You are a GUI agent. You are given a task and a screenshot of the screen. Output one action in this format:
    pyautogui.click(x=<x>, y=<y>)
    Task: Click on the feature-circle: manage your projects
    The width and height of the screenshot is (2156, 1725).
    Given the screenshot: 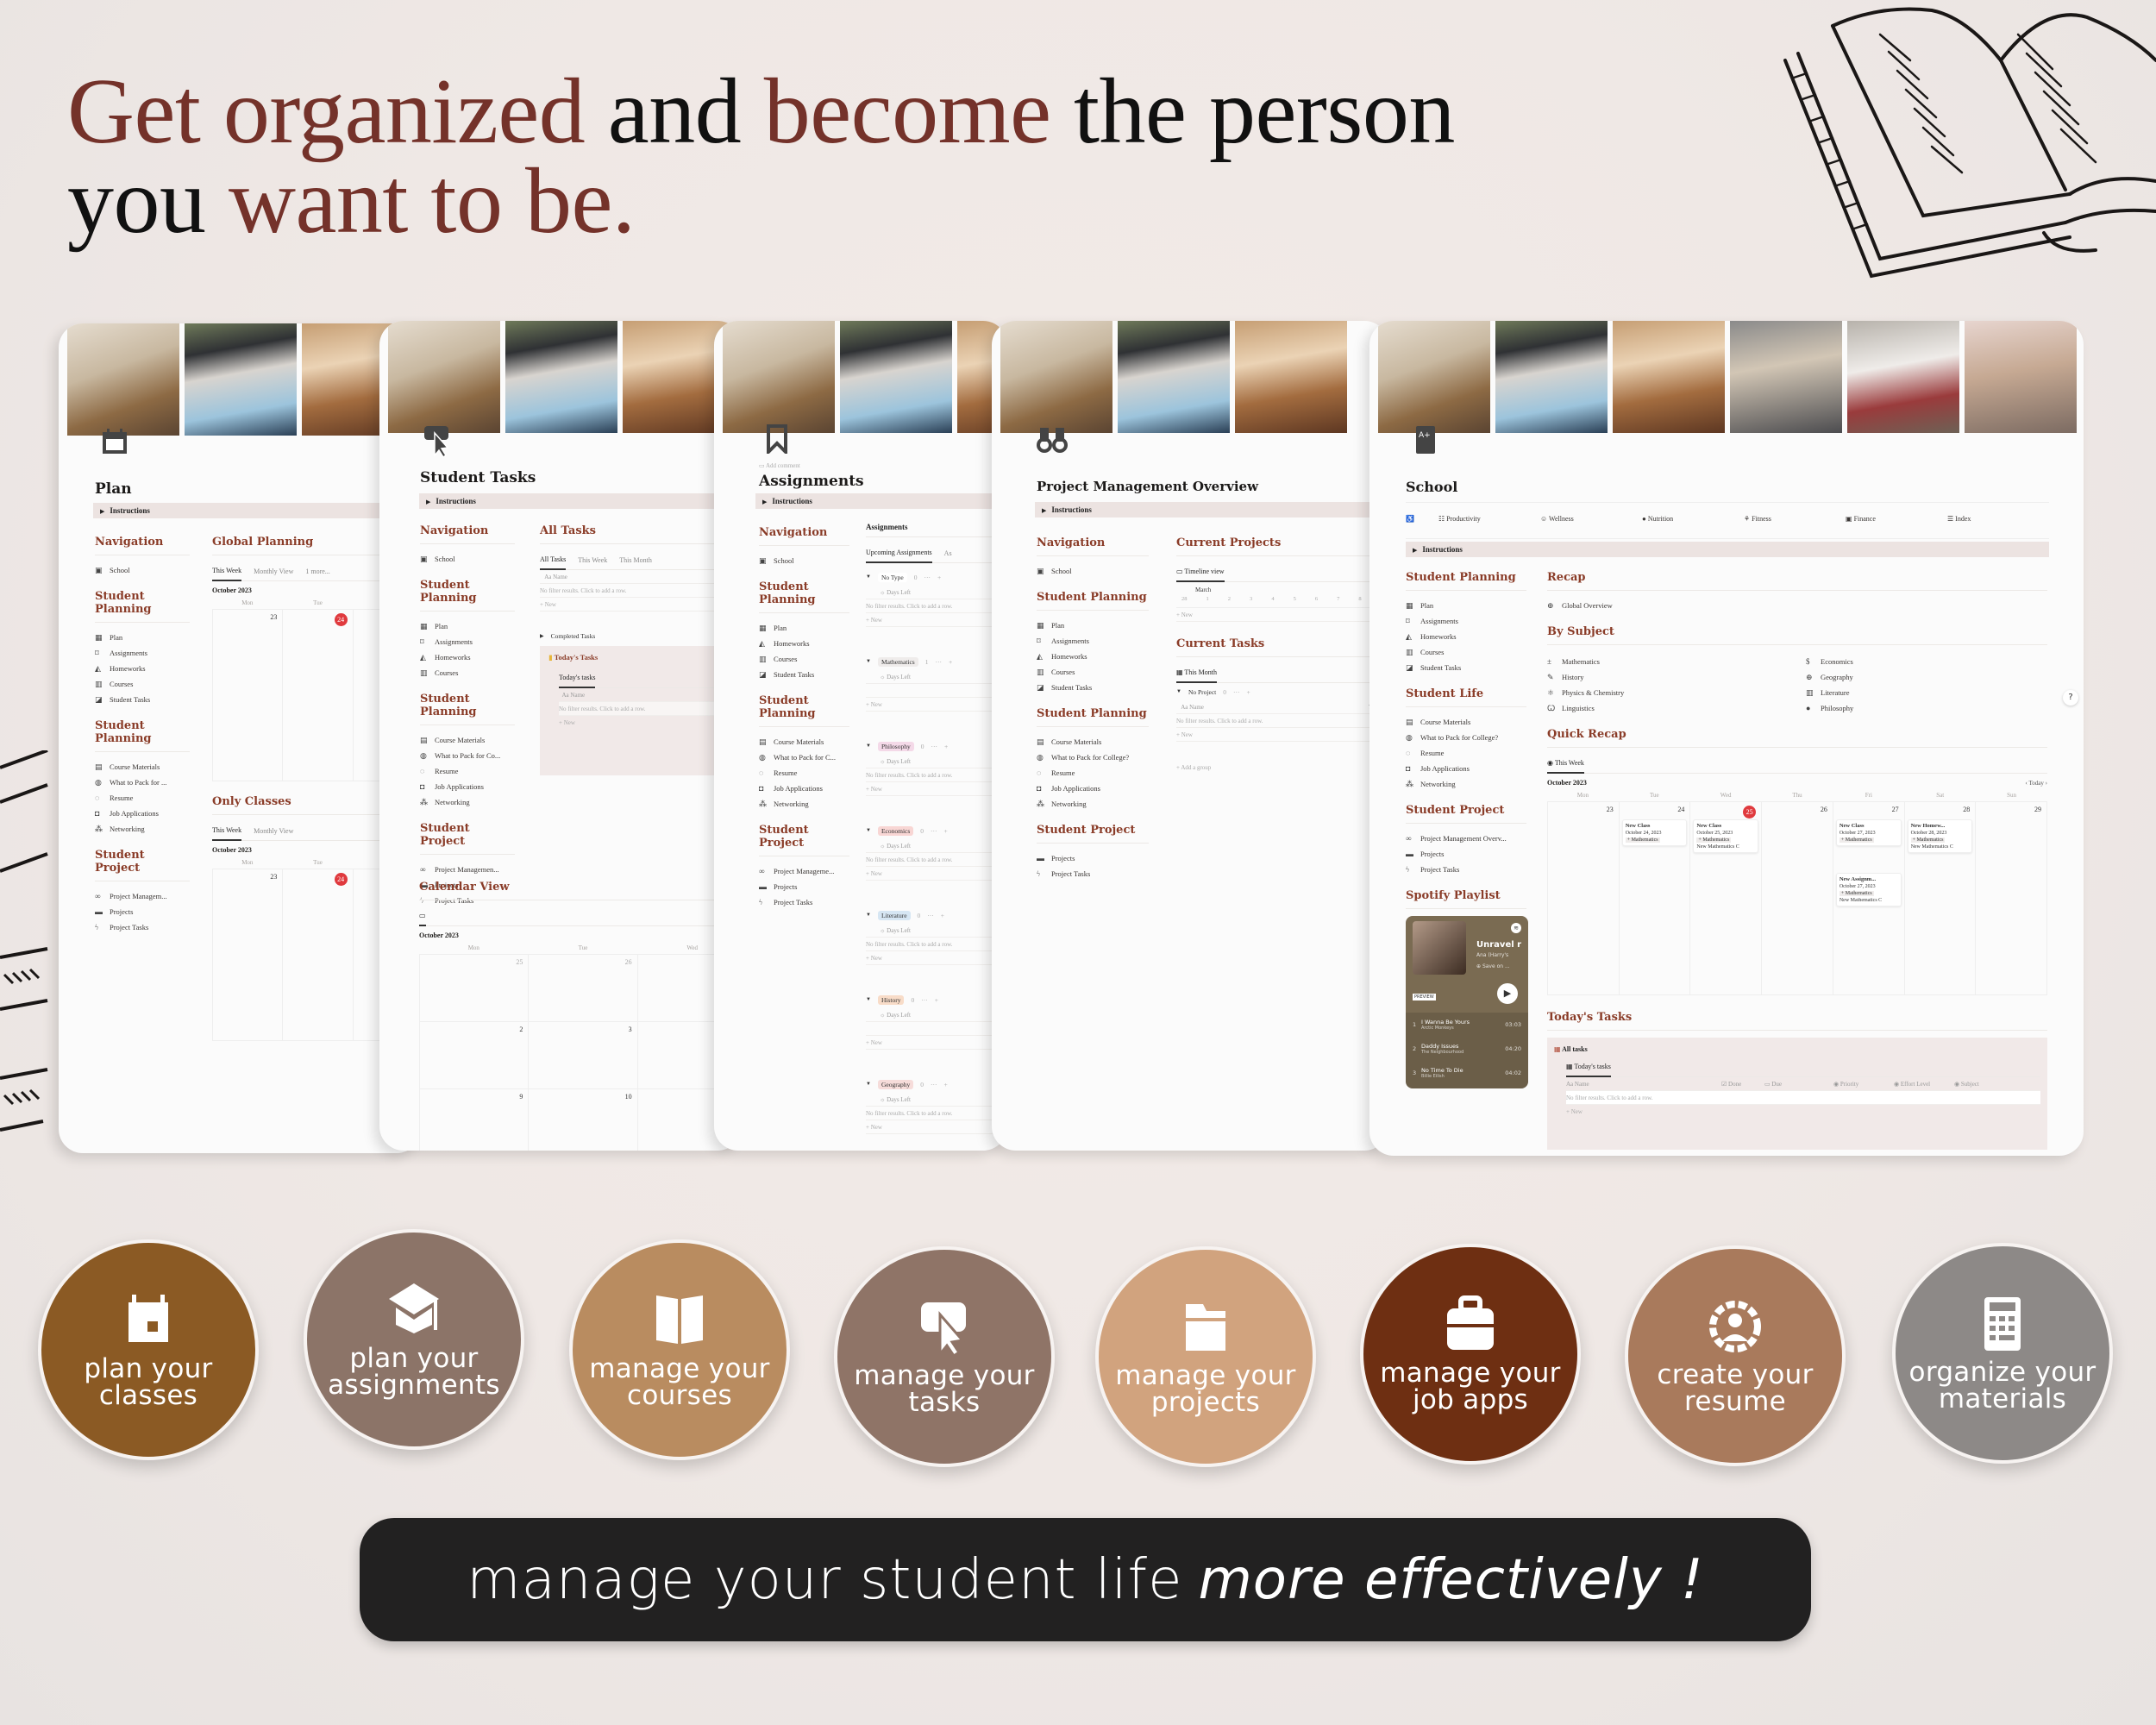 What is the action you would take?
    pyautogui.click(x=1205, y=1356)
    